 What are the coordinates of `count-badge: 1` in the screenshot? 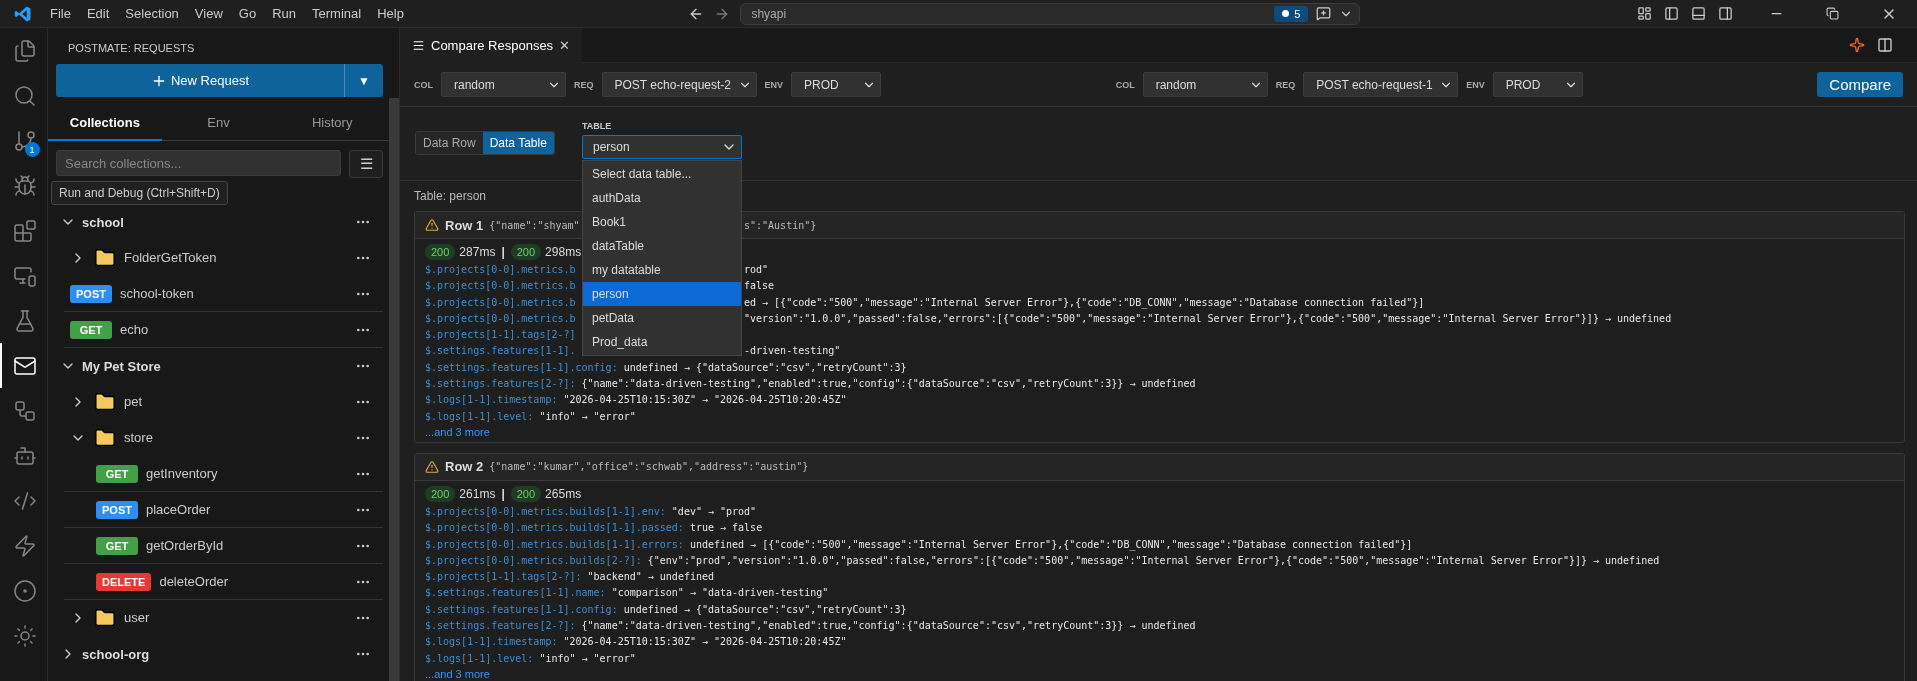 It's located at (32, 149).